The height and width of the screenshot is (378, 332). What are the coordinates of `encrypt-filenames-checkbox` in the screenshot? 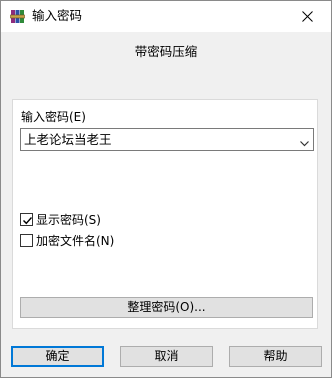 It's located at (26, 240).